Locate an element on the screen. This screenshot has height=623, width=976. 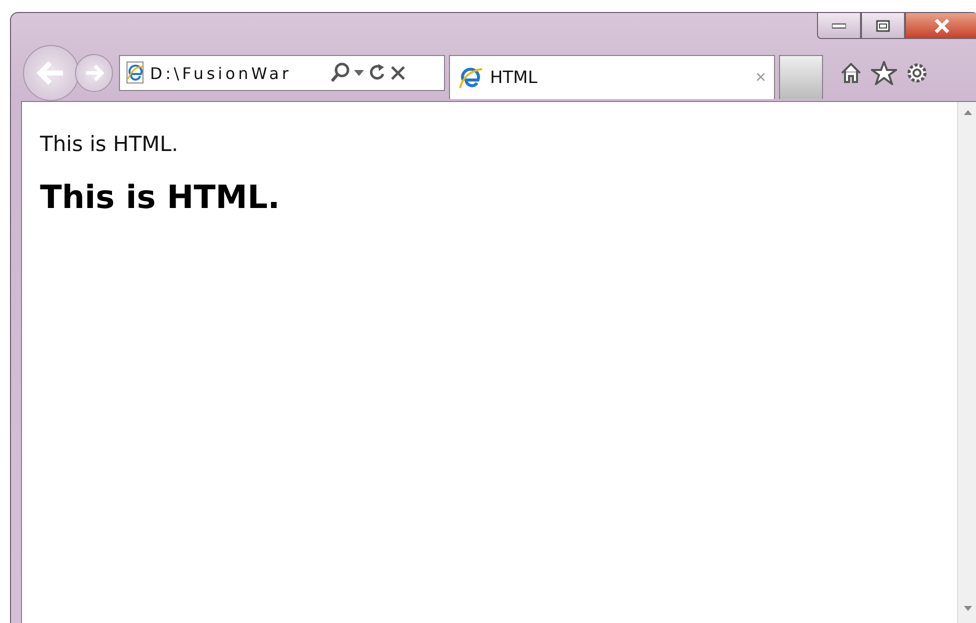
maximize-button is located at coordinates (883, 26).